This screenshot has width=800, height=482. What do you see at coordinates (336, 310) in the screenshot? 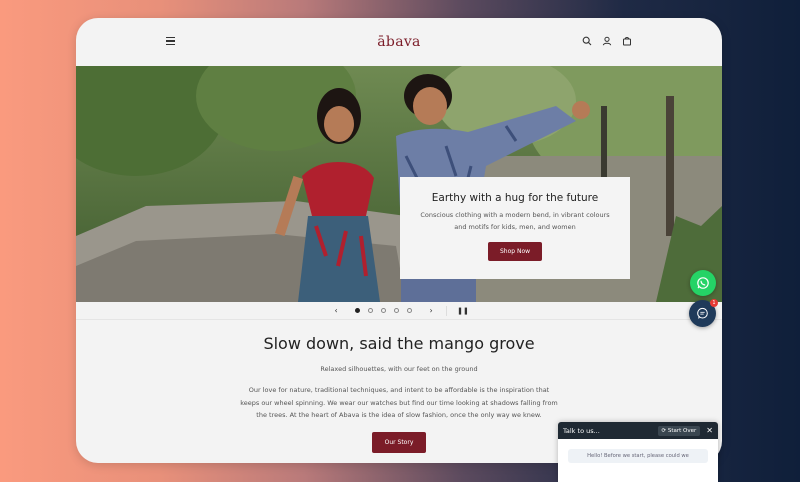
I see `prev-slide-button: ‹` at bounding box center [336, 310].